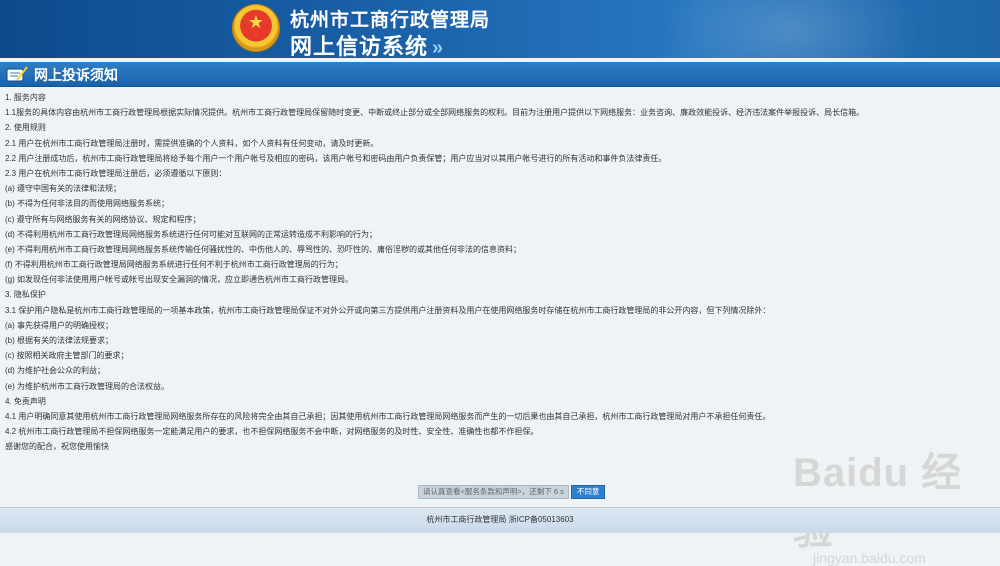 The height and width of the screenshot is (566, 1000). Describe the element at coordinates (25, 128) in the screenshot. I see `terms-line: 2. 使用规则` at that location.